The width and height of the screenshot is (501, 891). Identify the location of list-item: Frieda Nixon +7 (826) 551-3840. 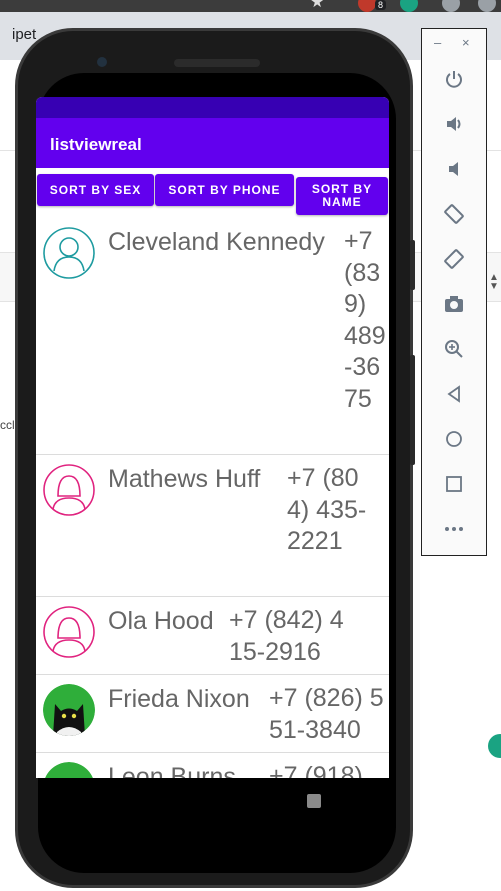
(212, 714).